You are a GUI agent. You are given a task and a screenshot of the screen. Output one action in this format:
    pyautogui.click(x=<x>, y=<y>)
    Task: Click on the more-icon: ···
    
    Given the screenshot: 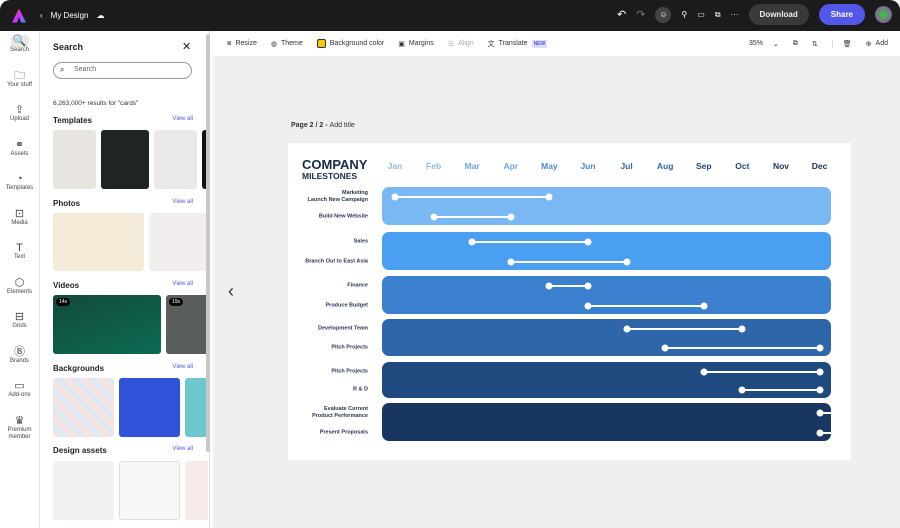 What is the action you would take?
    pyautogui.click(x=735, y=14)
    